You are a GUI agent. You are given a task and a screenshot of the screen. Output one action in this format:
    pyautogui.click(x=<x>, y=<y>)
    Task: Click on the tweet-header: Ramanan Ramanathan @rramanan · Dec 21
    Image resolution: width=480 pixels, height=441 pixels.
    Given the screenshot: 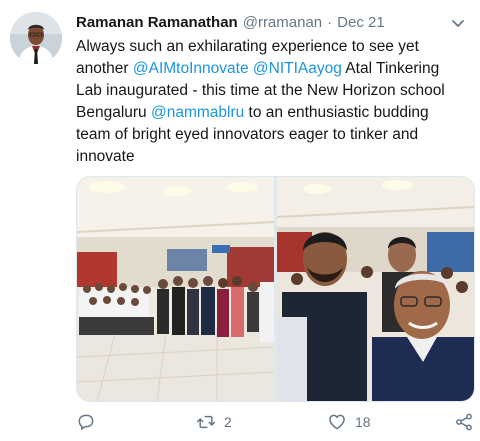 What is the action you would take?
    pyautogui.click(x=272, y=23)
    